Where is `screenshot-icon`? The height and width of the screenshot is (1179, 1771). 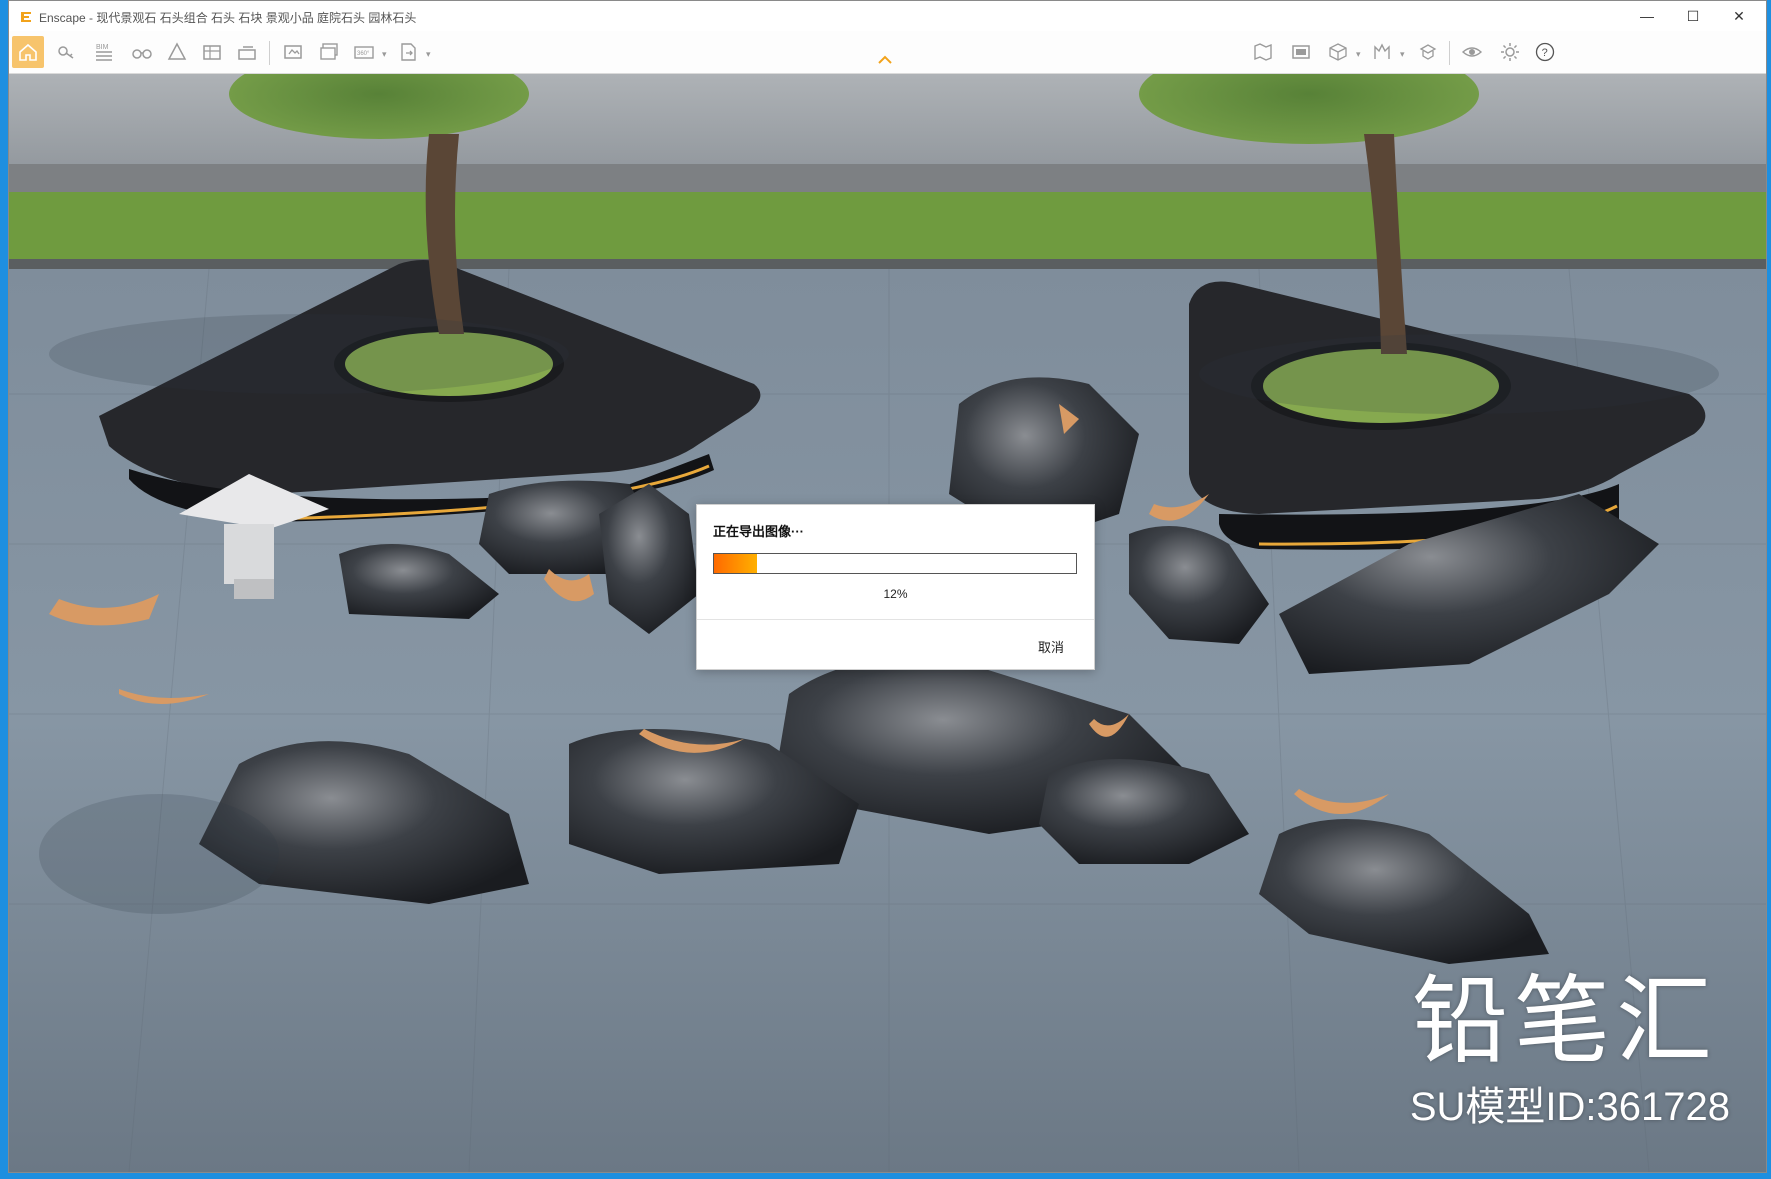 screenshot-icon is located at coordinates (293, 52).